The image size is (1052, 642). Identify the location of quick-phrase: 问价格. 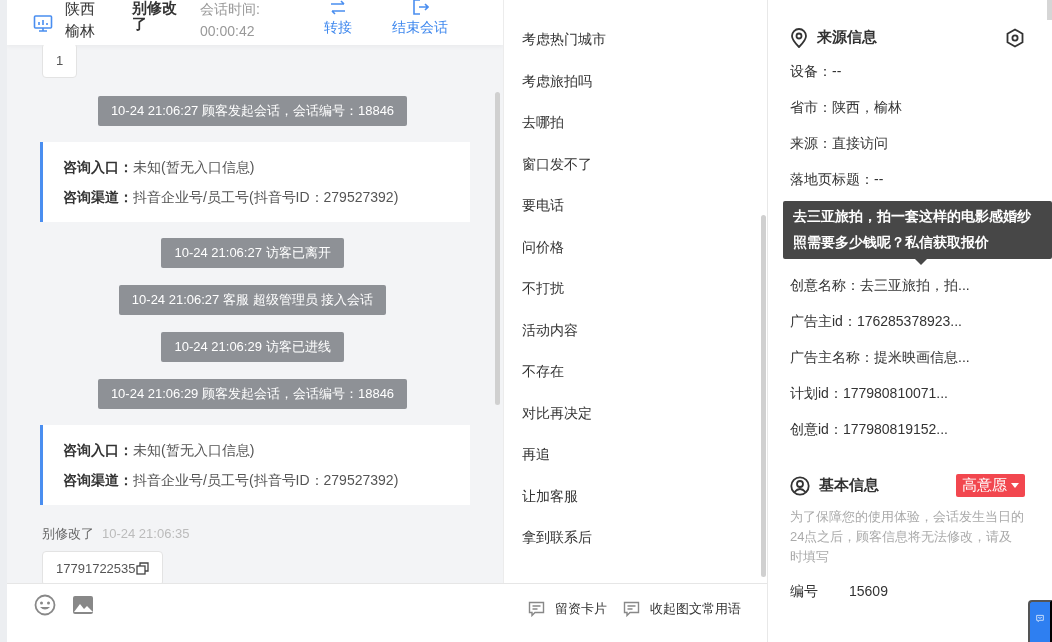
(635, 247).